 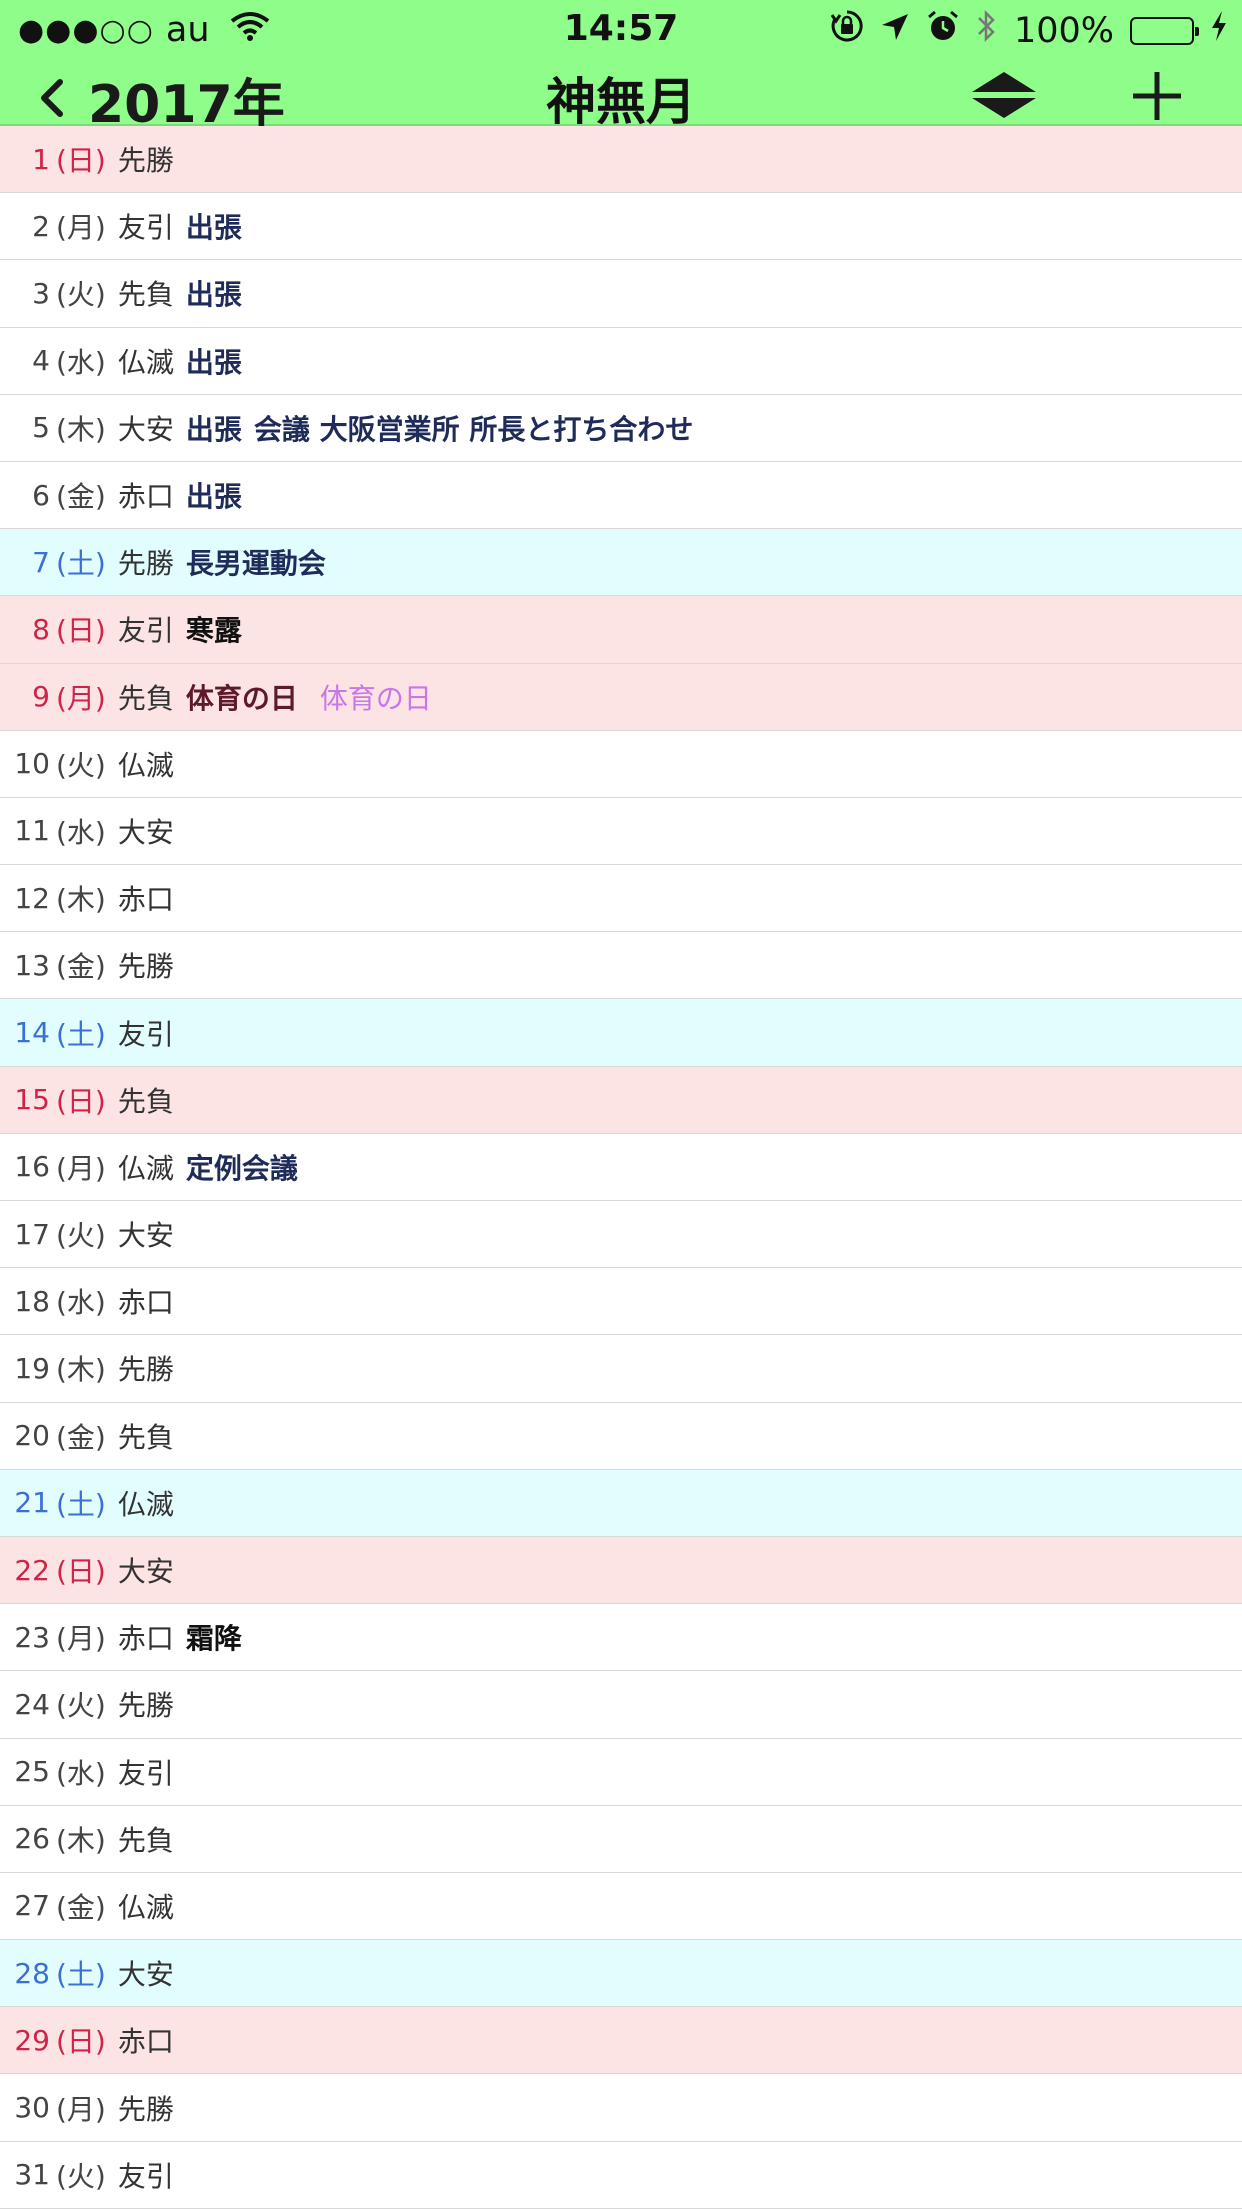 I want to click on day-number: 3, so click(x=41, y=293).